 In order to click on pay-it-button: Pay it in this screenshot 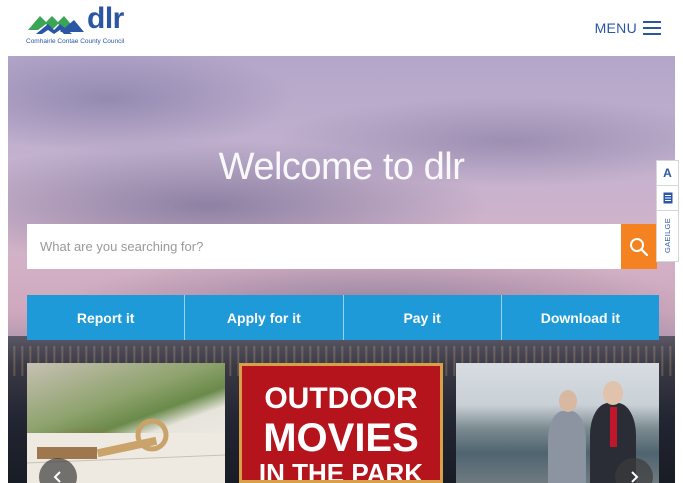, I will do `click(422, 317)`.